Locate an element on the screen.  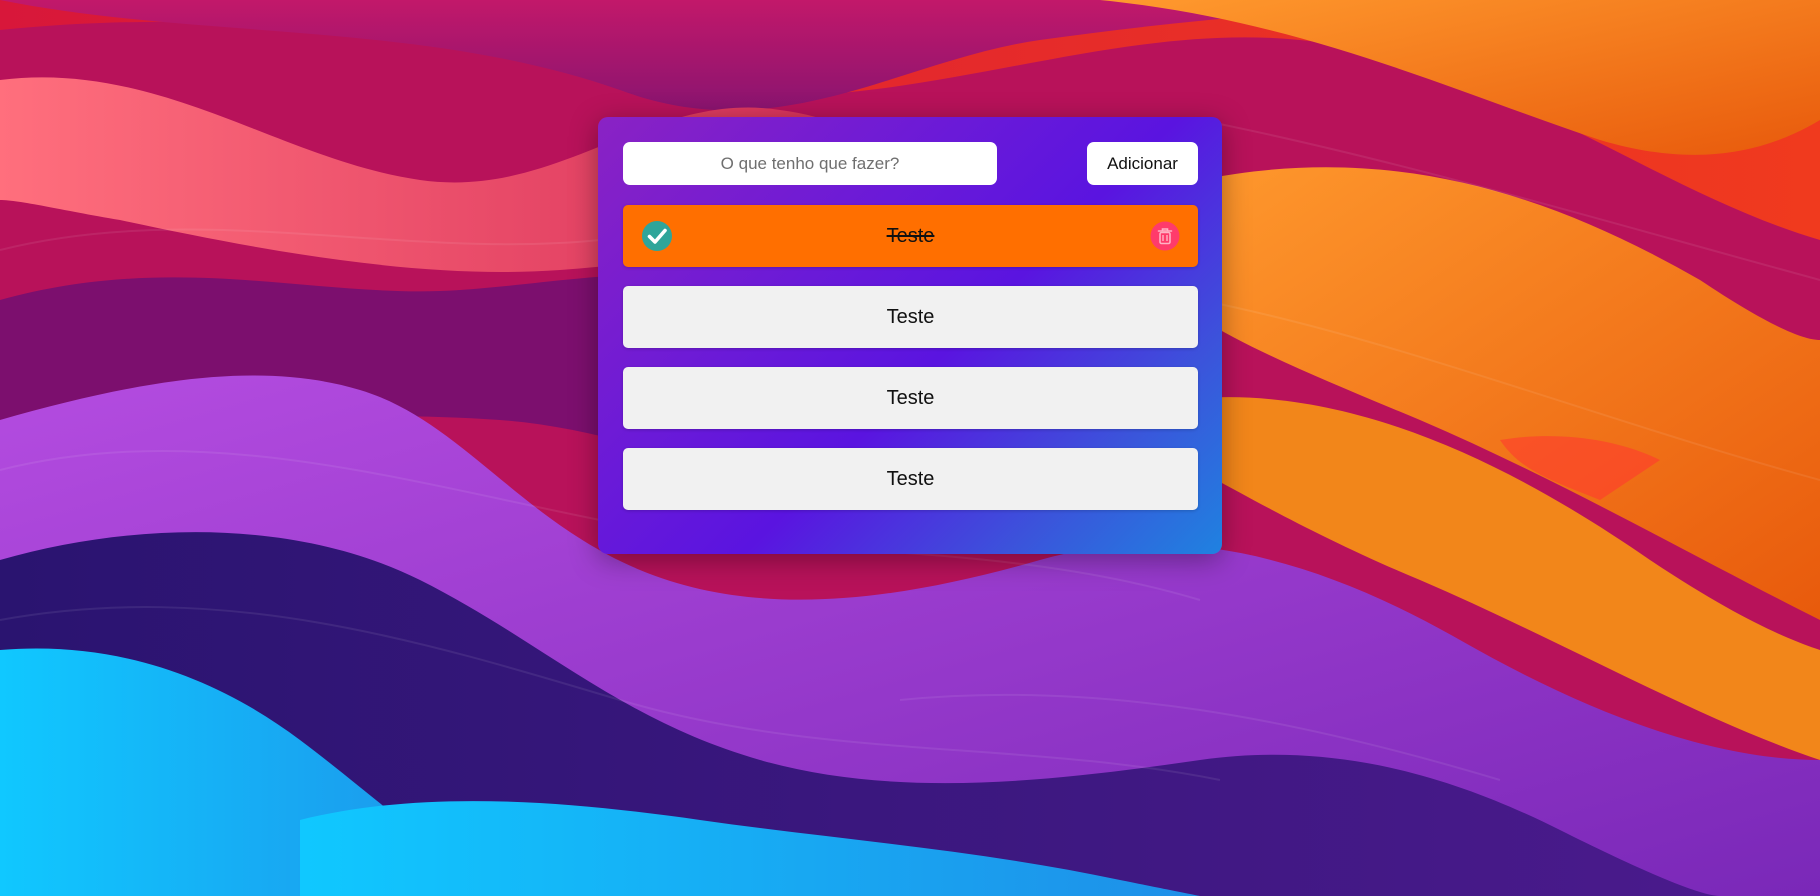
trash-icon is located at coordinates (1165, 236).